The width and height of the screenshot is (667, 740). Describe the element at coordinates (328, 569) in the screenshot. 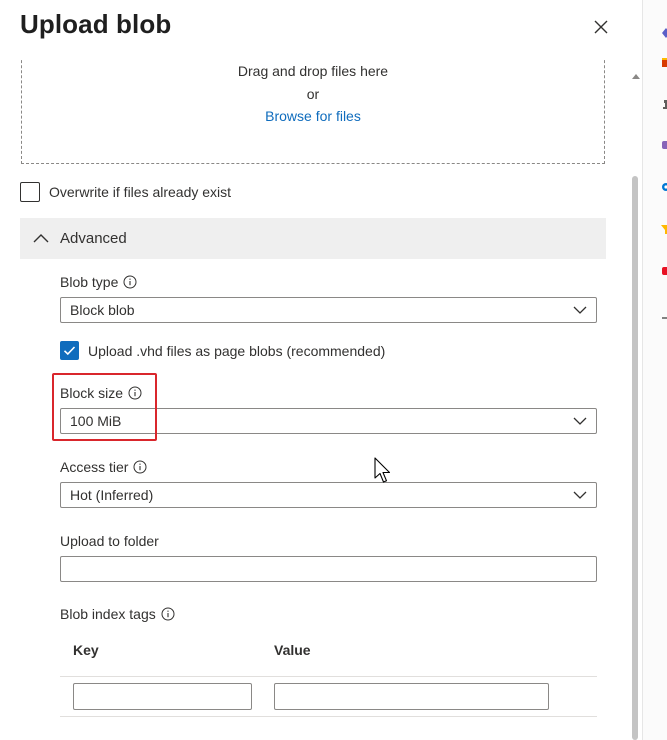

I see `upload-folder-input` at that location.